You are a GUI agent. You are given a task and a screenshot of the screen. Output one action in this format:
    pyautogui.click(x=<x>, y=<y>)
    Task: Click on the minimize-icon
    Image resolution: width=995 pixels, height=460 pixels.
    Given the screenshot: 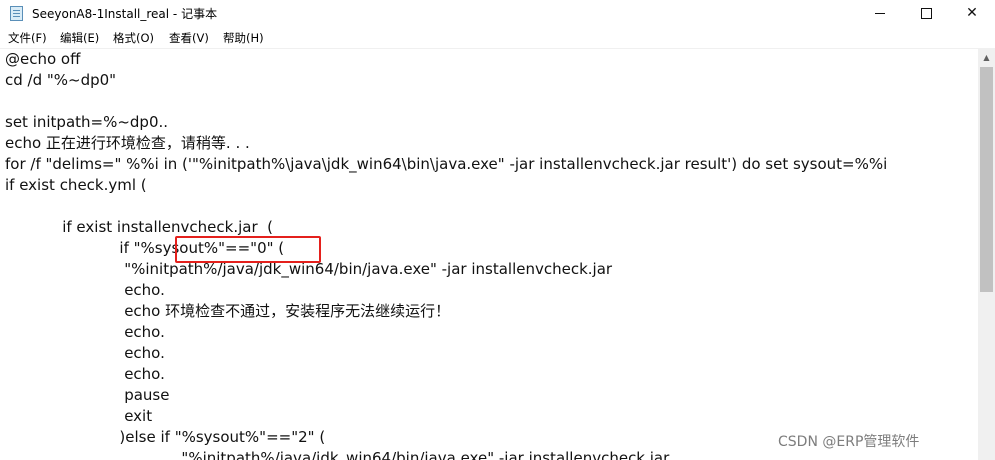 What is the action you would take?
    pyautogui.click(x=880, y=13)
    